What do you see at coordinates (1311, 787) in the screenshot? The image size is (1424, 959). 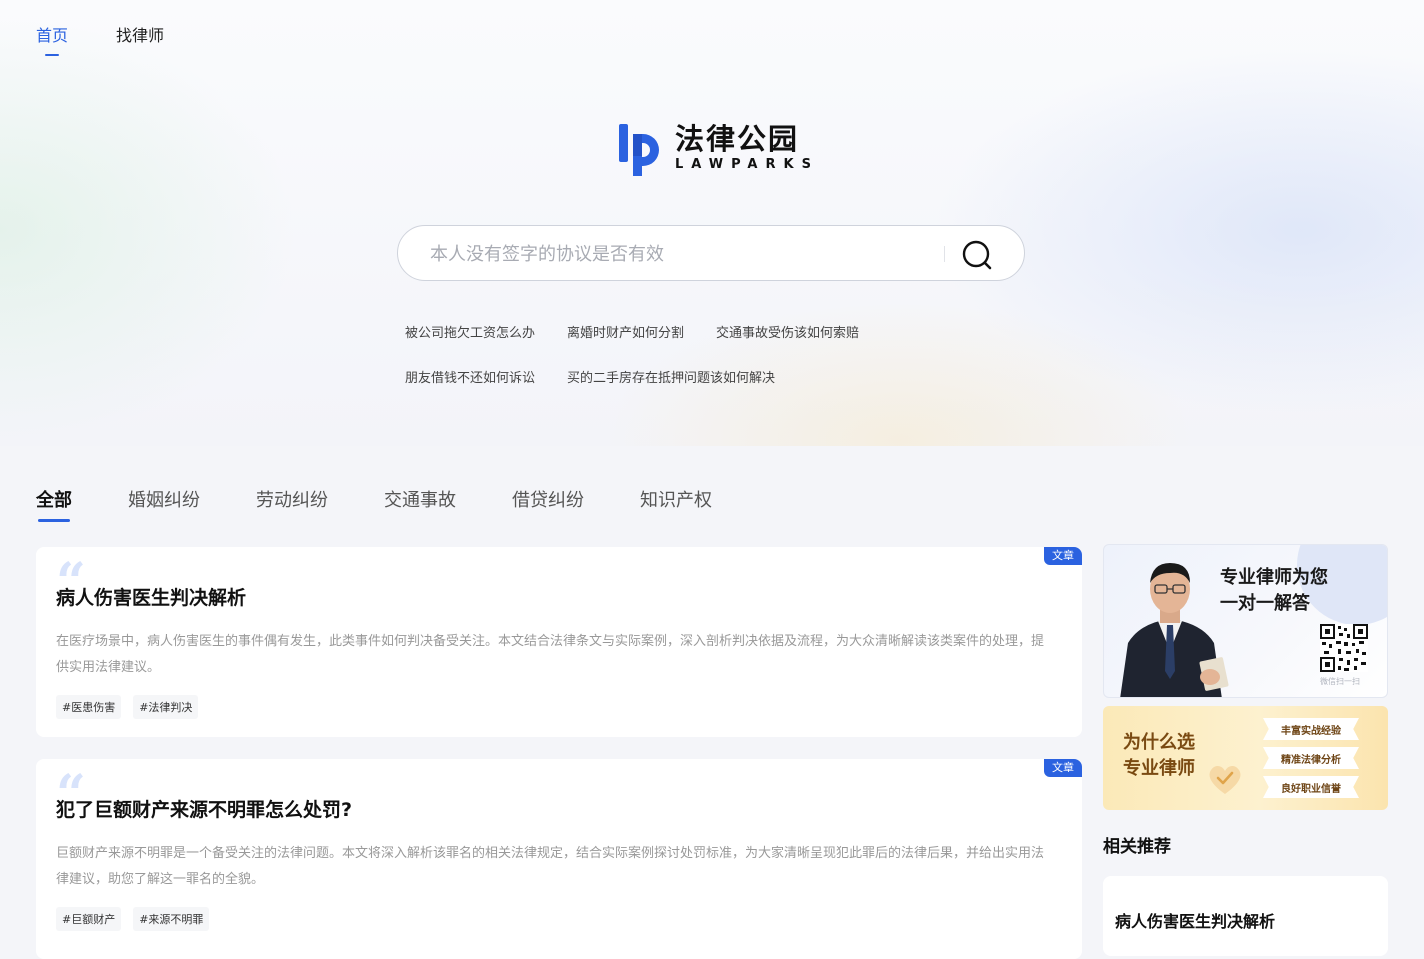 I see `feature-item: 良好职业信誉` at bounding box center [1311, 787].